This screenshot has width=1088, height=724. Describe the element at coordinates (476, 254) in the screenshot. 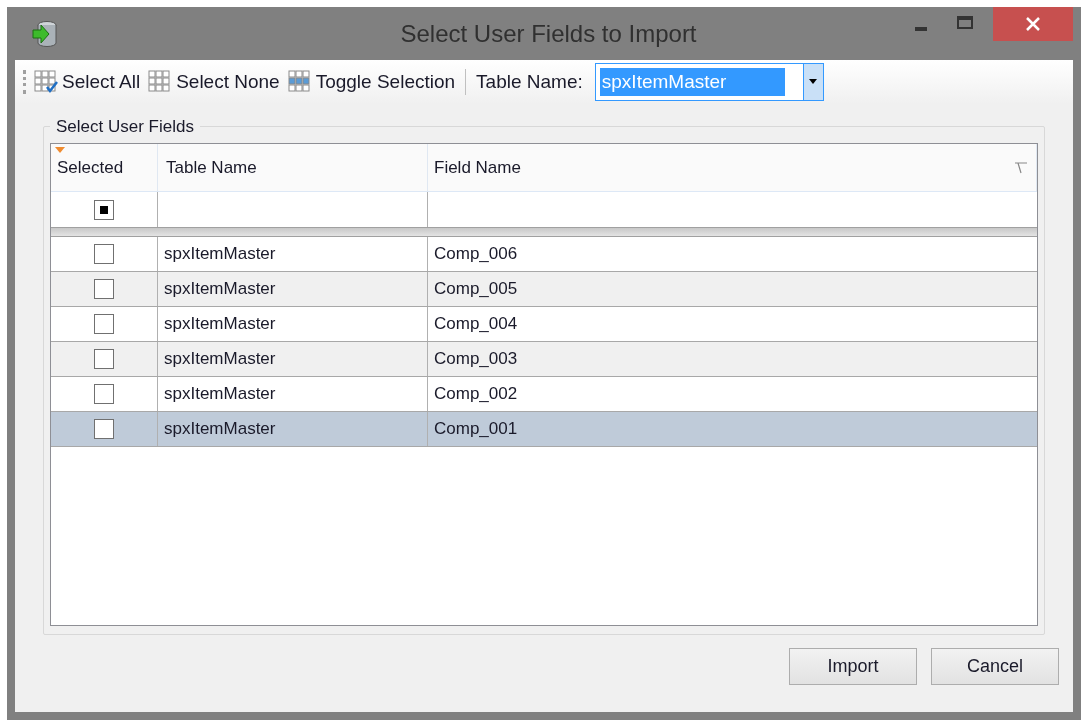

I see `table-cell-text: Comp_006` at that location.